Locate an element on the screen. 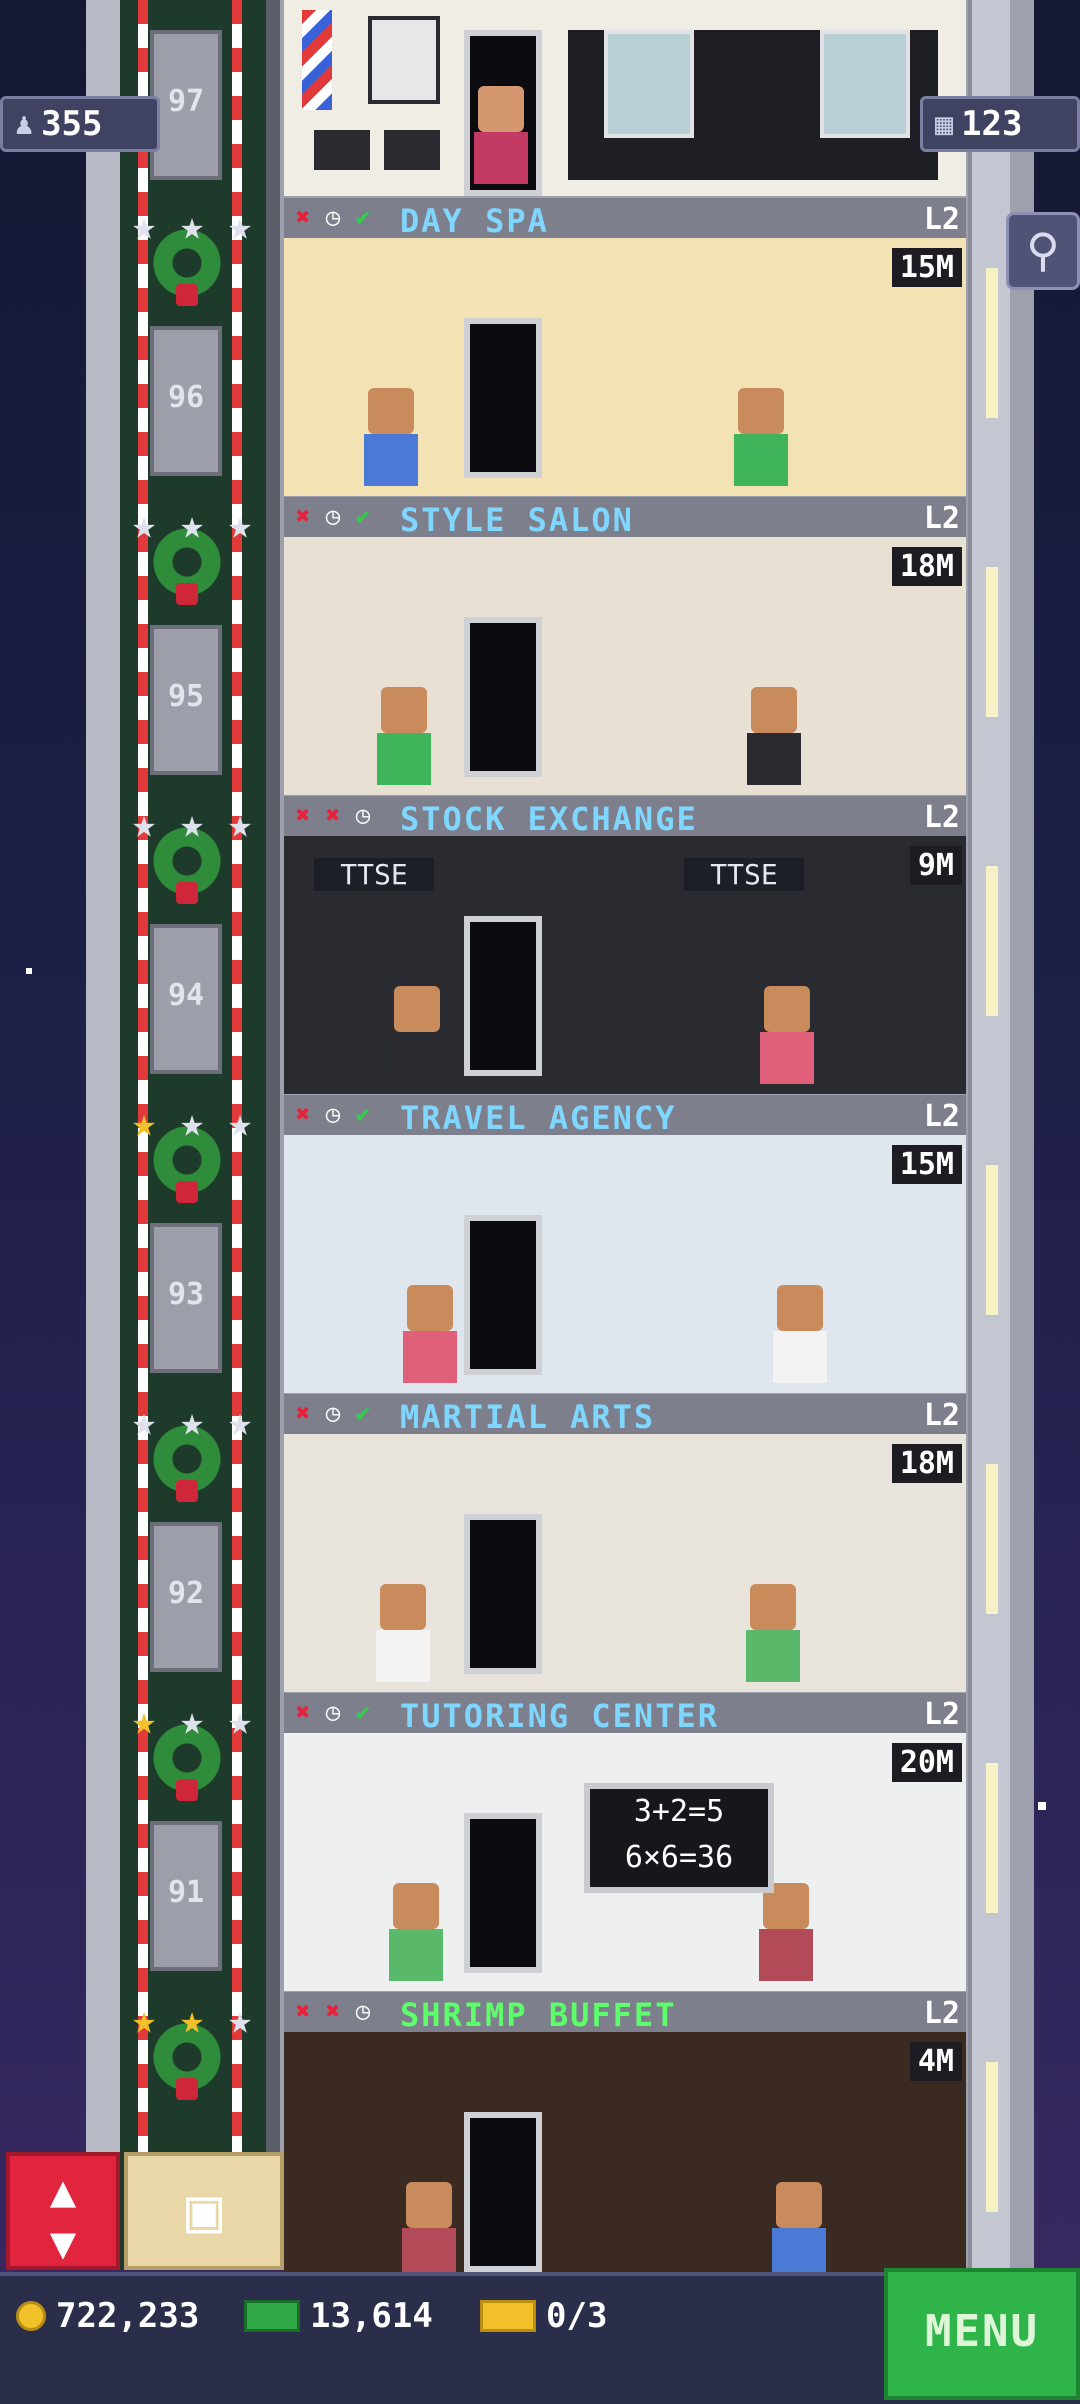 The width and height of the screenshot is (1080, 2404). floor: ✖ ◷ ✔ DAY SPA L2 15M is located at coordinates (625, 347).